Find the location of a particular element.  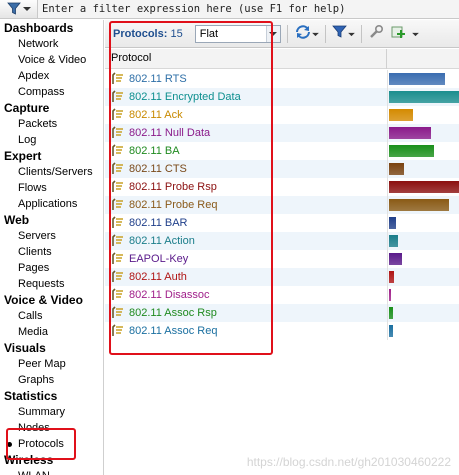

sidebar-section-title: Capture is located at coordinates (27, 108).